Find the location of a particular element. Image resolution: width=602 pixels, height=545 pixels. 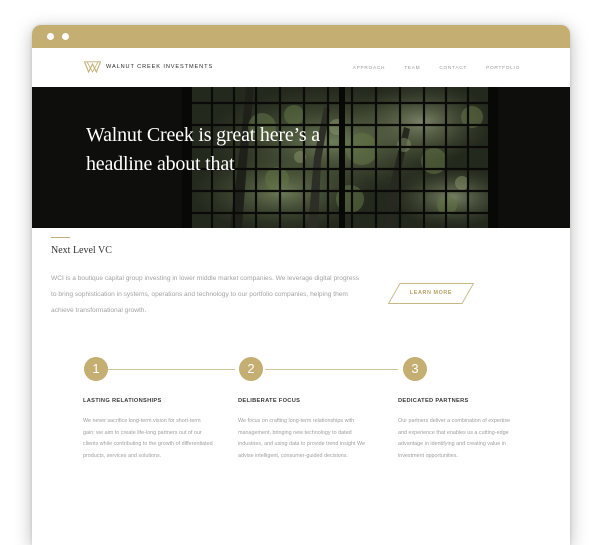

learn-more-button: LEARN MORE is located at coordinates (431, 293).